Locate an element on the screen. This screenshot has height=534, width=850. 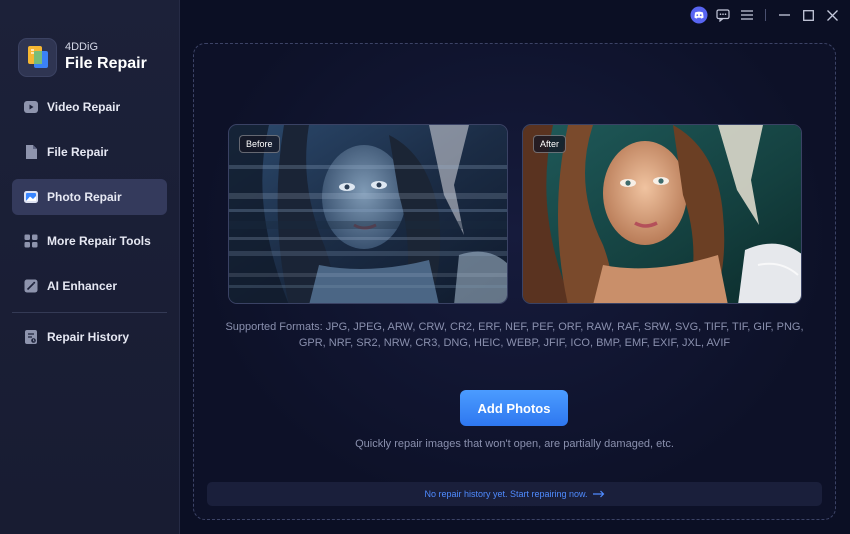
sidebar-item-file-repair: File Repair is located at coordinates (89, 152).